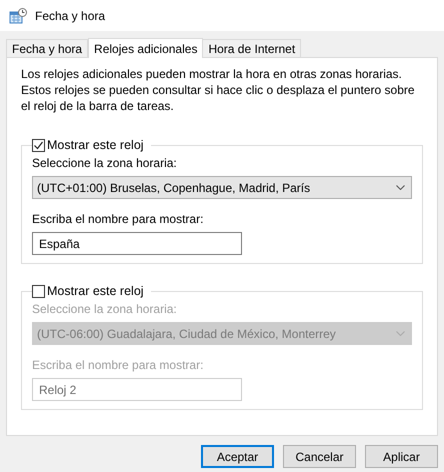 This screenshot has width=444, height=472. Describe the element at coordinates (146, 48) in the screenshot. I see `tab: Relojes adicionales` at that location.